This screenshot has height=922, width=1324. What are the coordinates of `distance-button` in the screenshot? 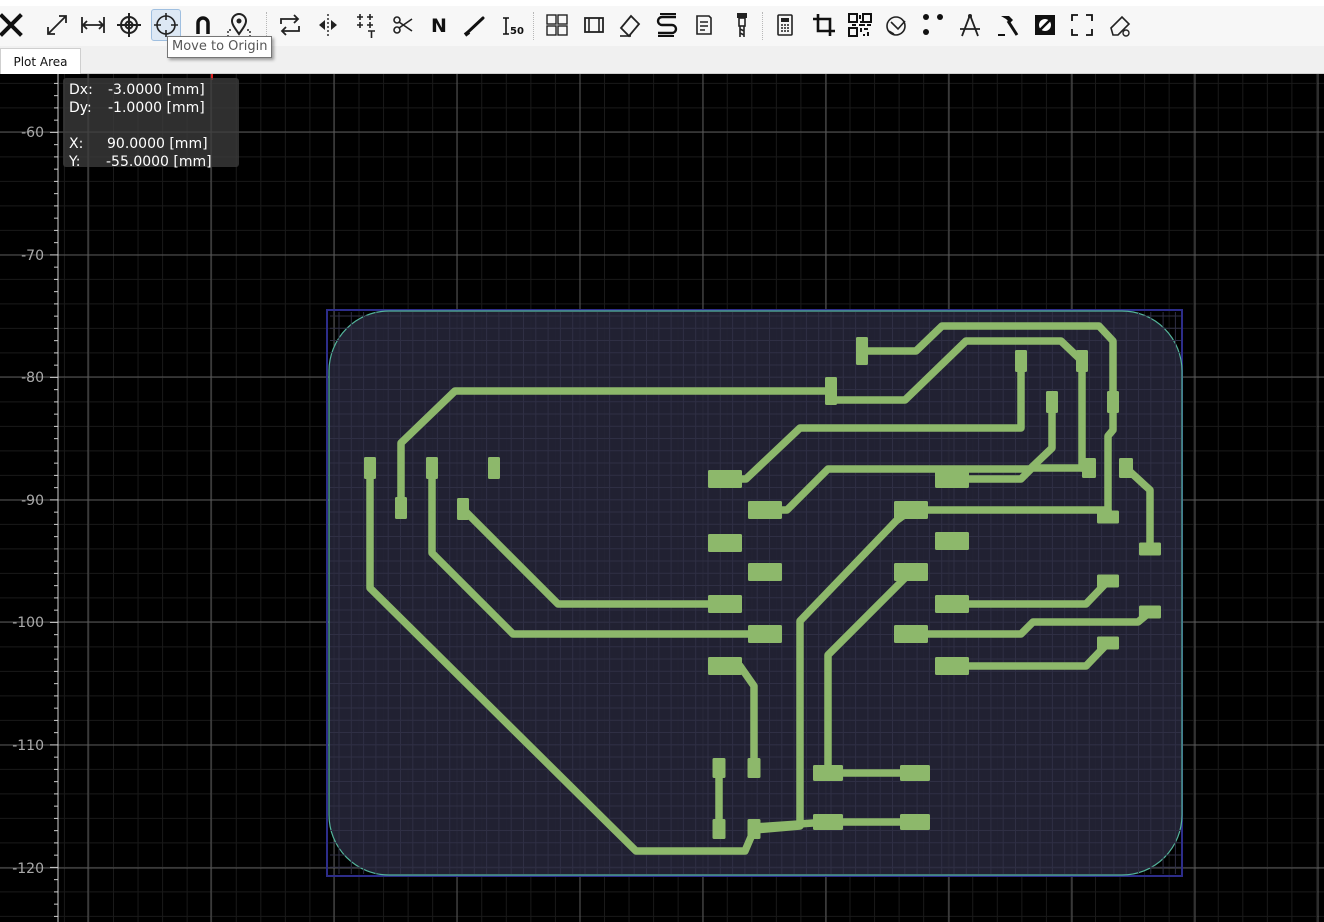 It's located at (93, 25).